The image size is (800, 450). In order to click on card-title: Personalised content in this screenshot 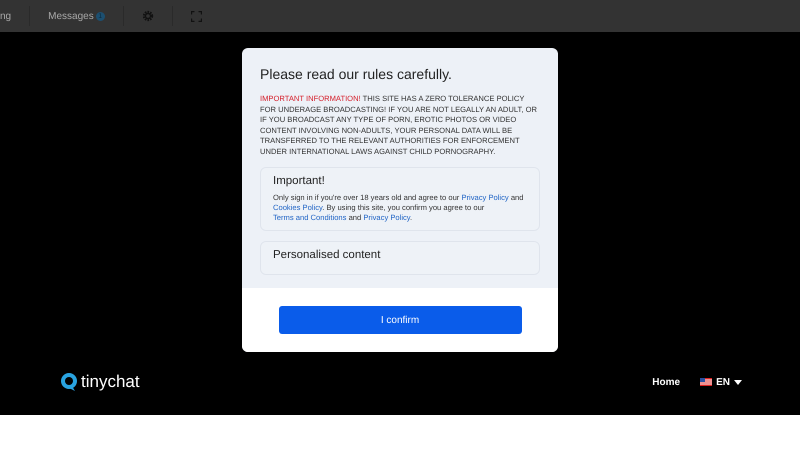, I will do `click(327, 255)`.